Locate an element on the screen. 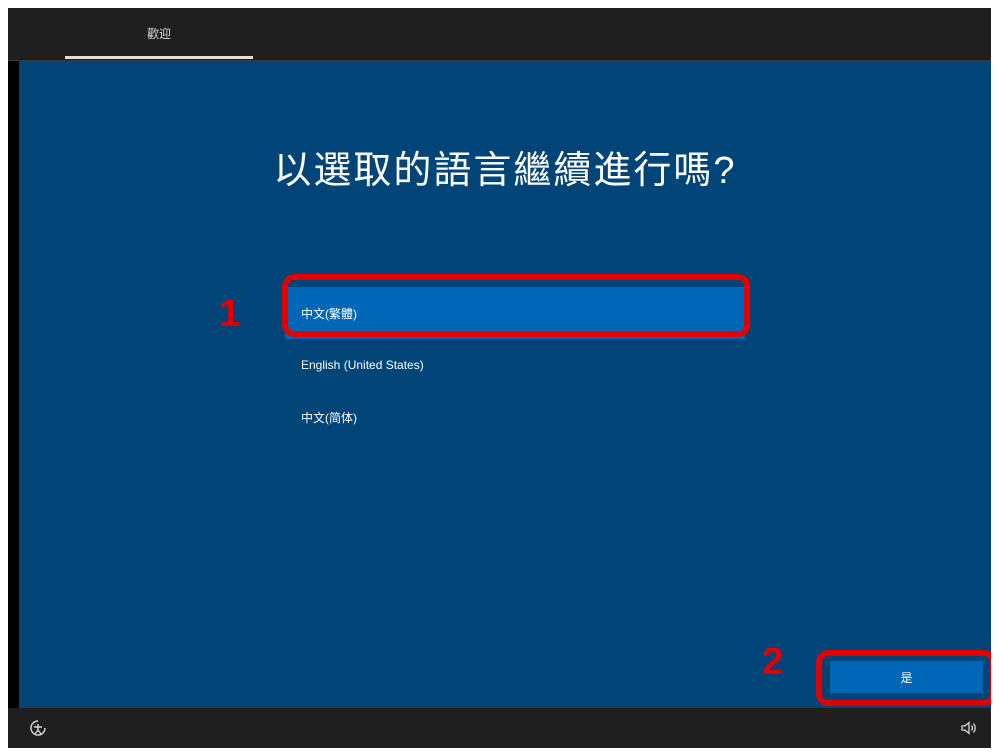  language-item-label: English (United States) is located at coordinates (362, 365).